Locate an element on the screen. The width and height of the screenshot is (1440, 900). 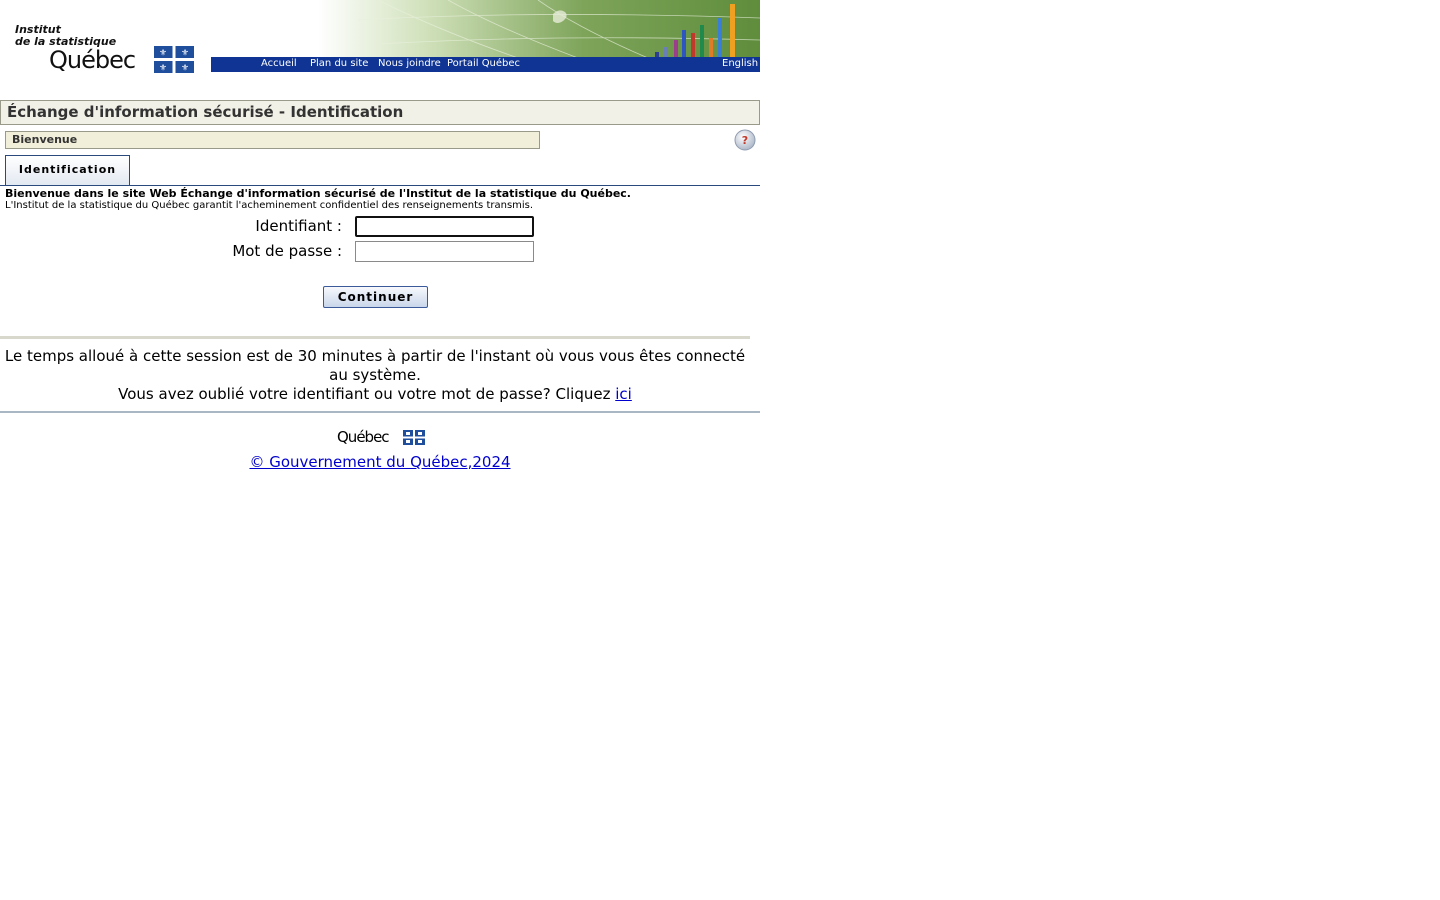
isq-logo: Institut de la statistique Québec ⚜ ⚜ ⚜ ⚜ is located at coordinates (102, 45).